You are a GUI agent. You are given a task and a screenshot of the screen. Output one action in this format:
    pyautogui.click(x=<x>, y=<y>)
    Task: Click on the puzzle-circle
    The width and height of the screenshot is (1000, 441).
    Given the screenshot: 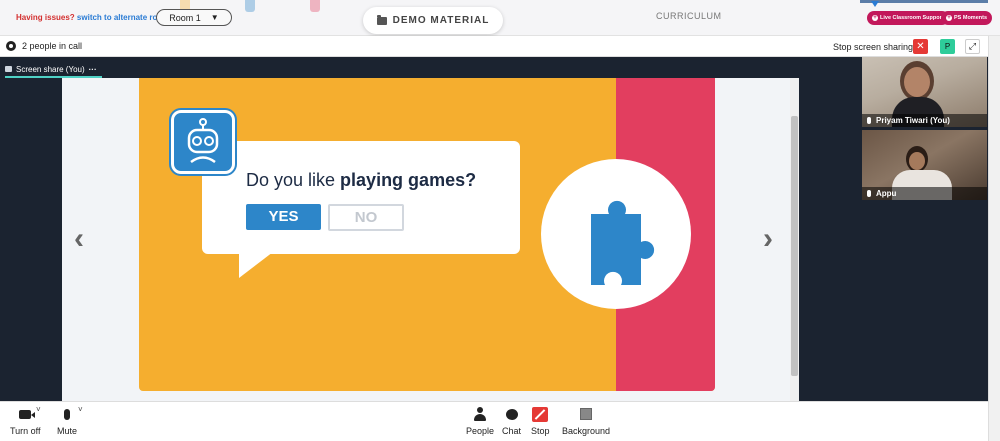 What is the action you would take?
    pyautogui.click(x=616, y=234)
    